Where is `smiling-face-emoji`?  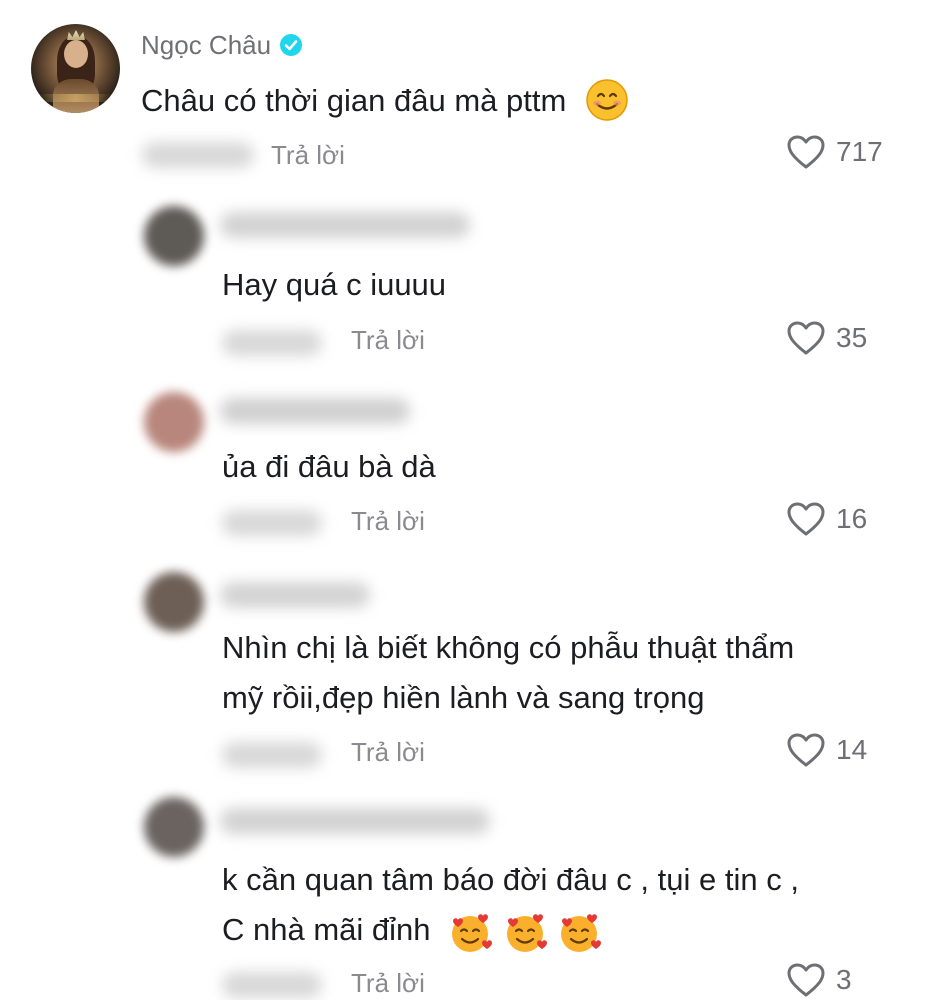 smiling-face-emoji is located at coordinates (607, 100).